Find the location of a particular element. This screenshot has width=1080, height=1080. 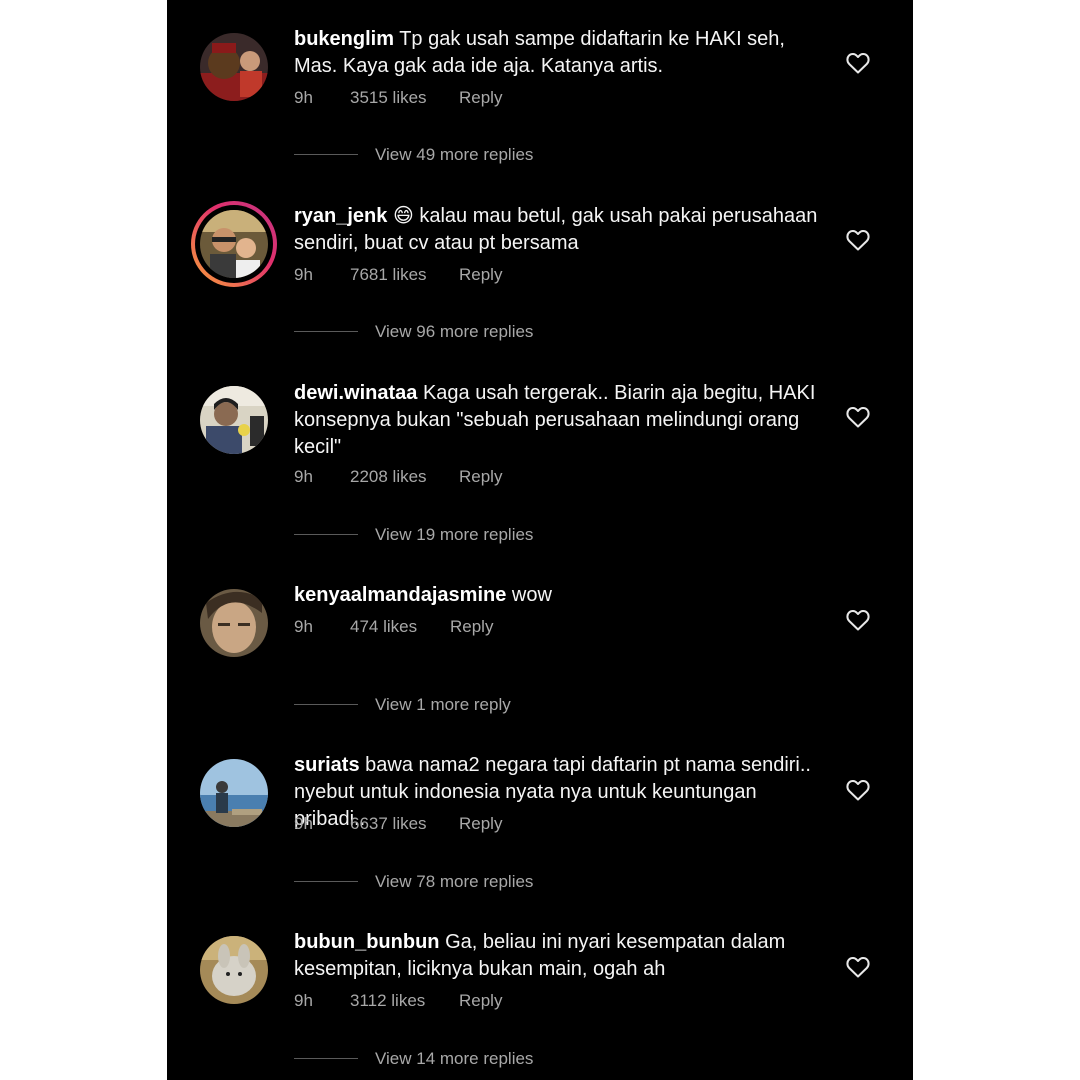

view-replies-label: View 19 more replies is located at coordinates (454, 534).